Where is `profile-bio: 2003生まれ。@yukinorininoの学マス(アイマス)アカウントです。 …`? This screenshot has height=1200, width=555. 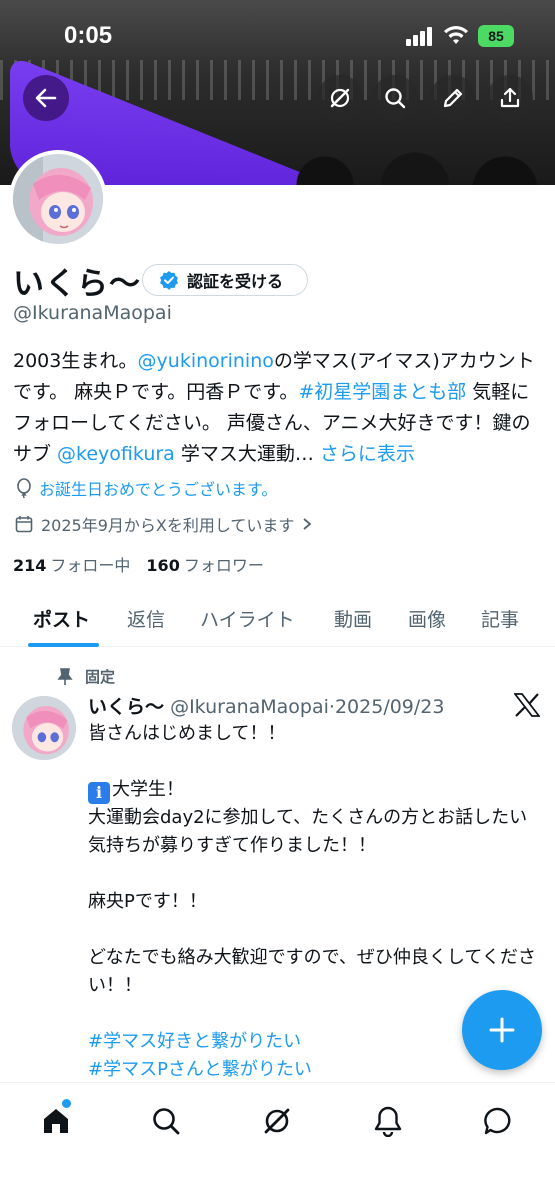 profile-bio: 2003生まれ。@yukinorininoの学マス(アイマス)アカウントです。 … is located at coordinates (278, 408).